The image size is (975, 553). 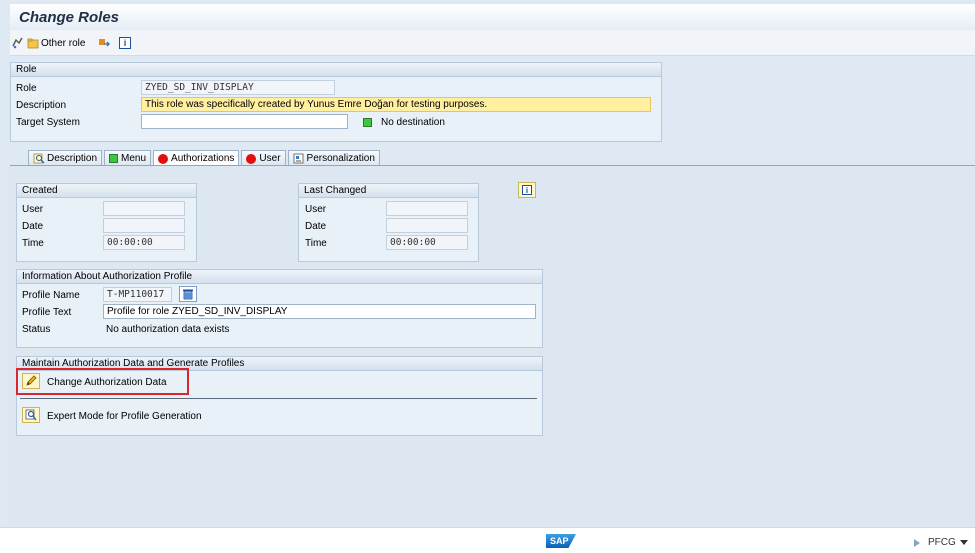 I want to click on display-change-button, so click(x=19, y=43).